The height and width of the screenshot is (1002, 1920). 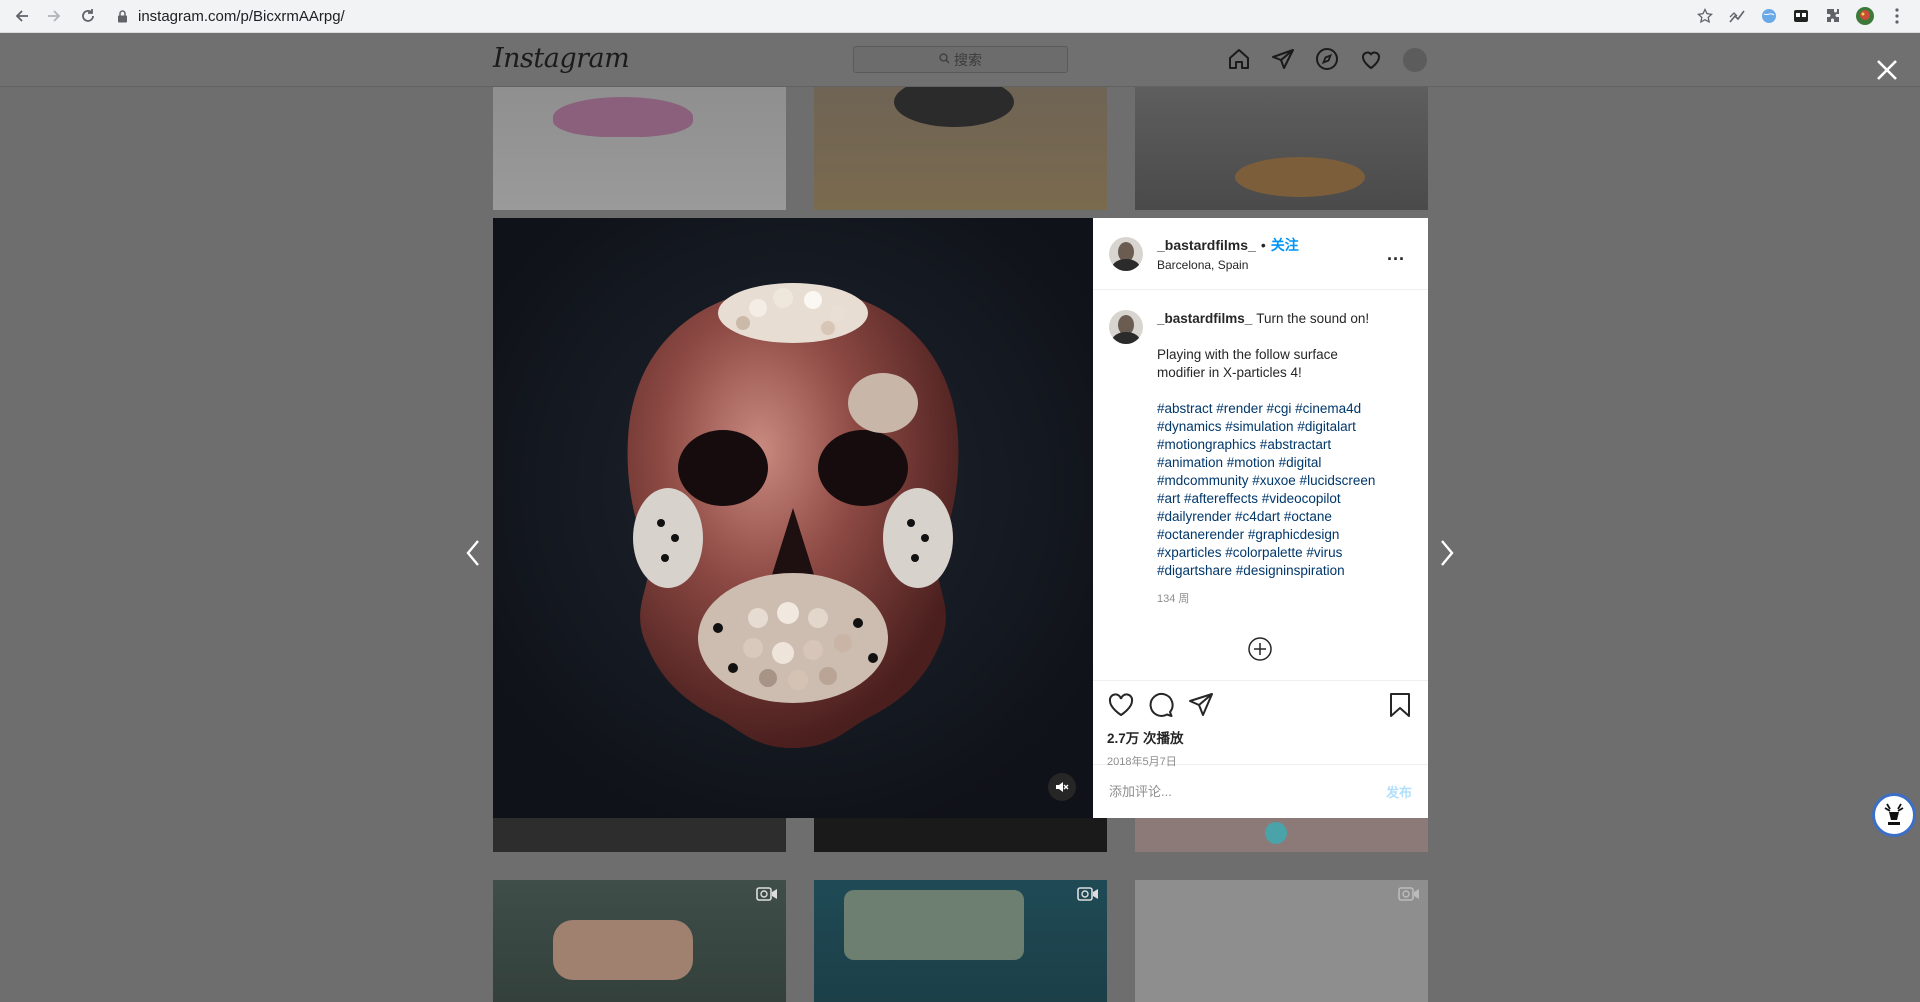 What do you see at coordinates (1204, 318) in the screenshot?
I see `caption-username: _bastardfilms_` at bounding box center [1204, 318].